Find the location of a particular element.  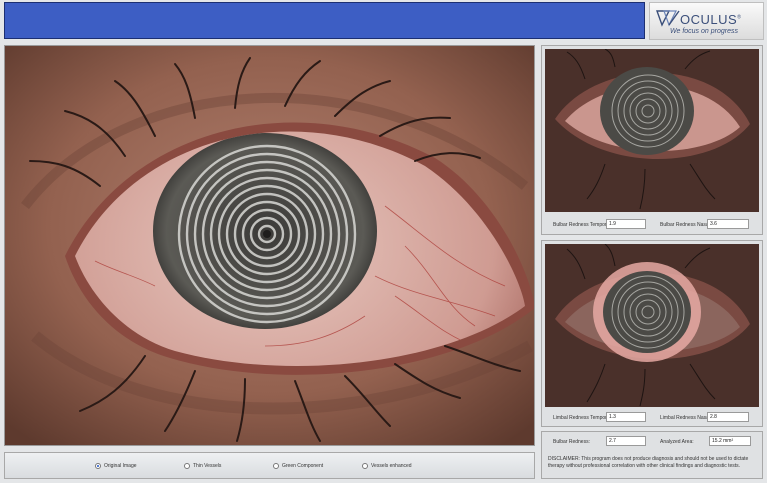

bulbar-redness-image is located at coordinates (652, 130).